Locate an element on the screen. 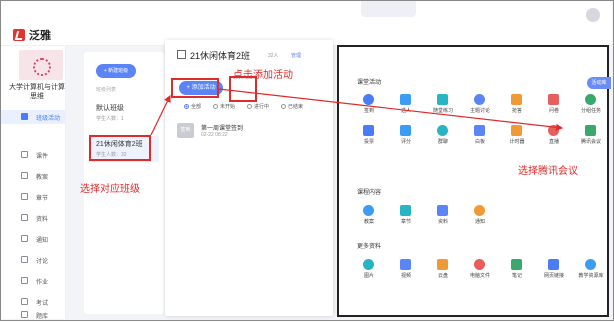 This screenshot has height=322, width=614. annotation-arrows is located at coordinates (357, 112).